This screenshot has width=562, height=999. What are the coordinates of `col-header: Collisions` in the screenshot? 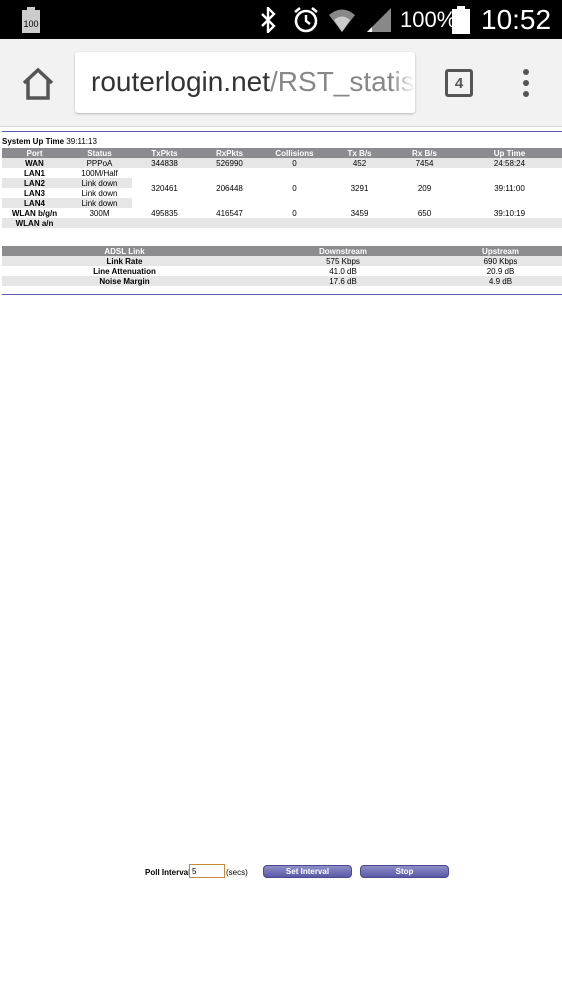 It's located at (294, 153).